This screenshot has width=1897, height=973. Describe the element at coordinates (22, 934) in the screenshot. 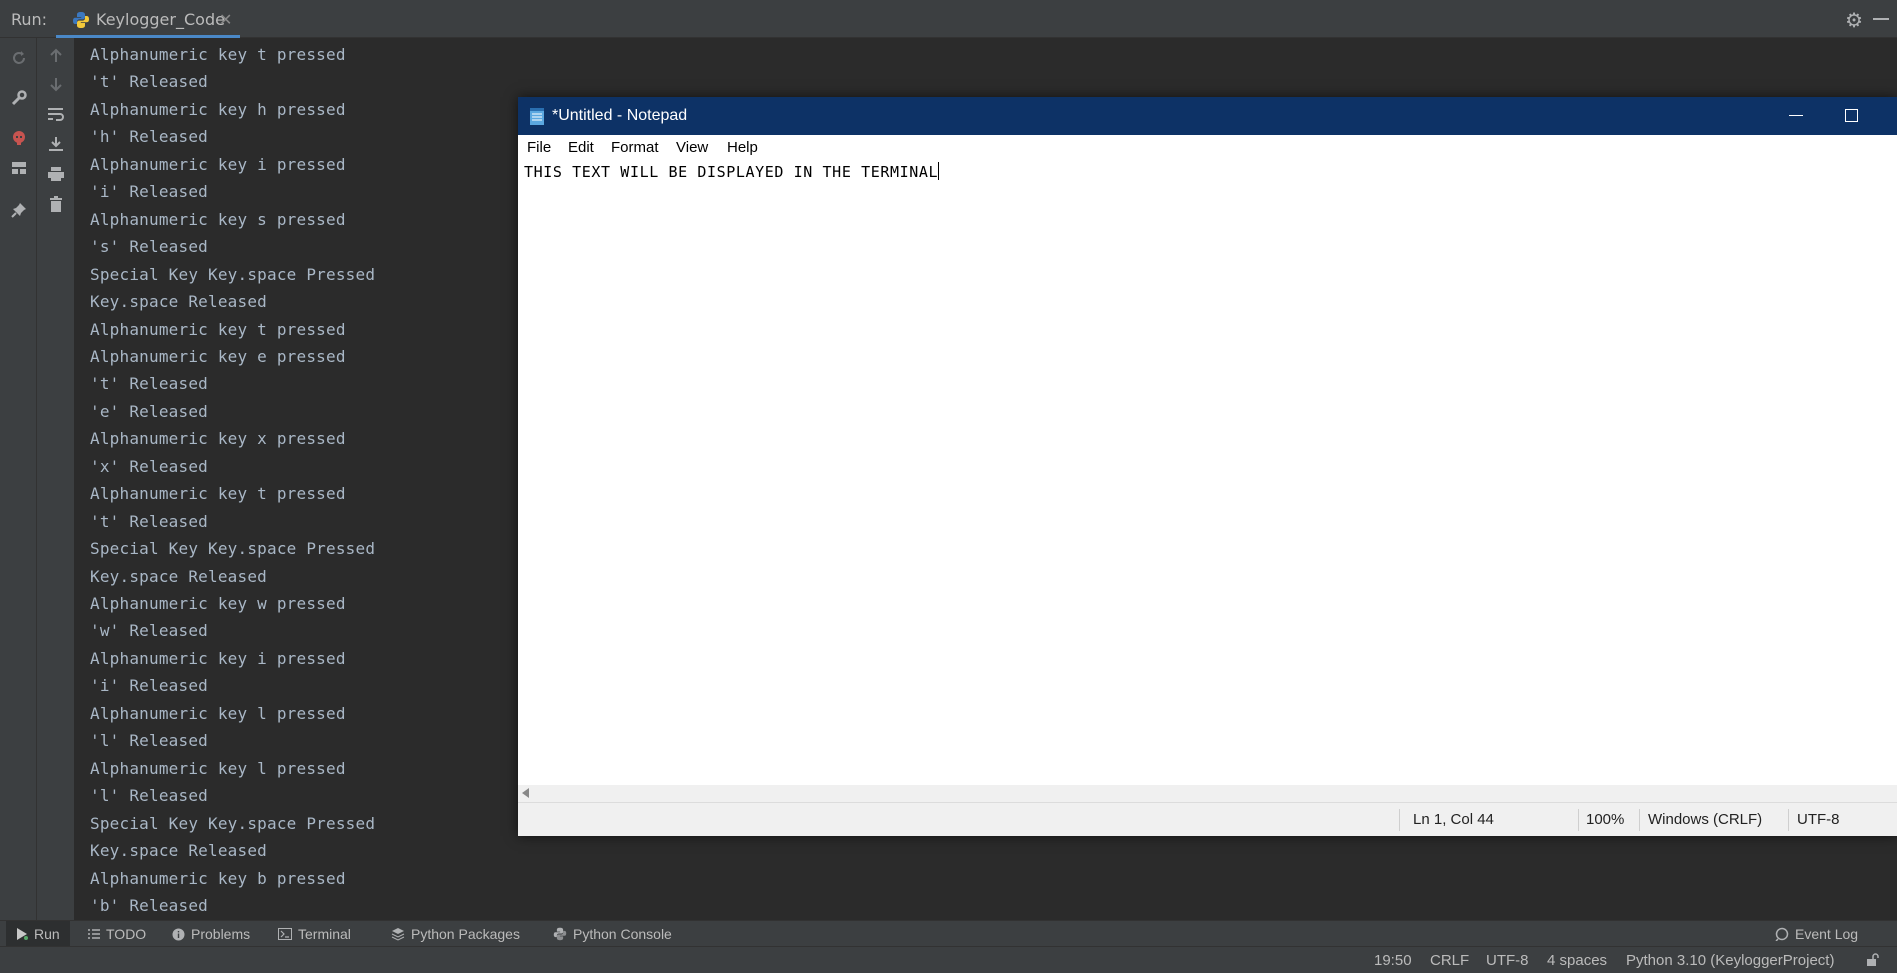

I see `play-icon` at that location.